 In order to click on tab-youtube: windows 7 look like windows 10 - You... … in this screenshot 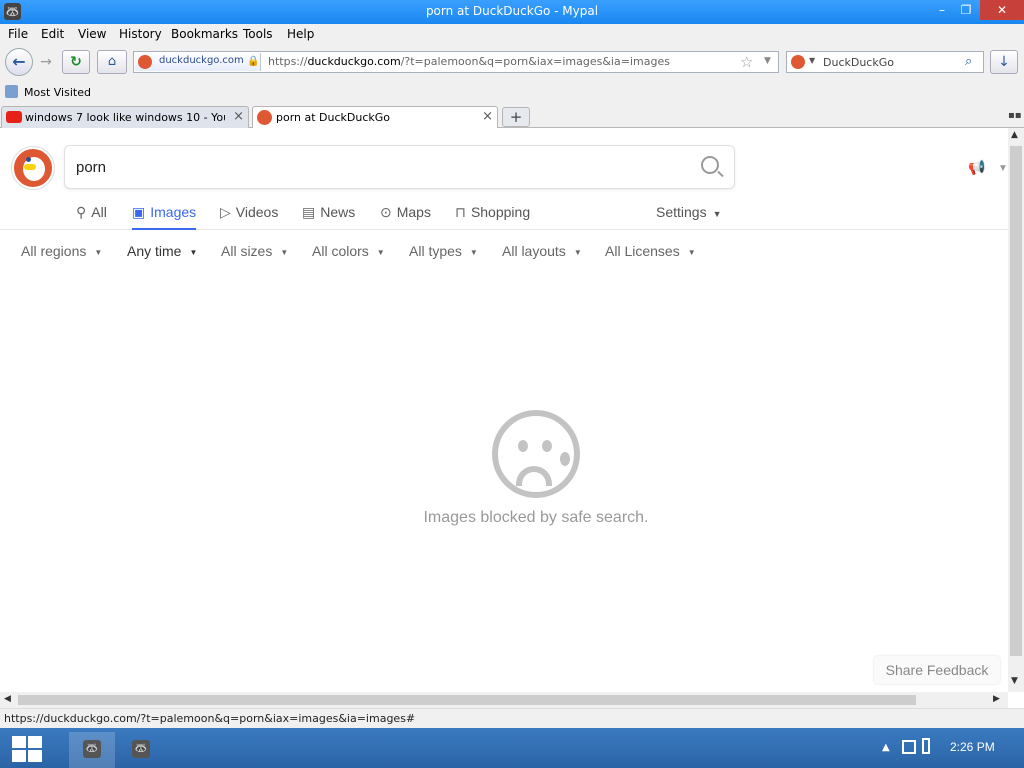, I will do `click(125, 117)`.